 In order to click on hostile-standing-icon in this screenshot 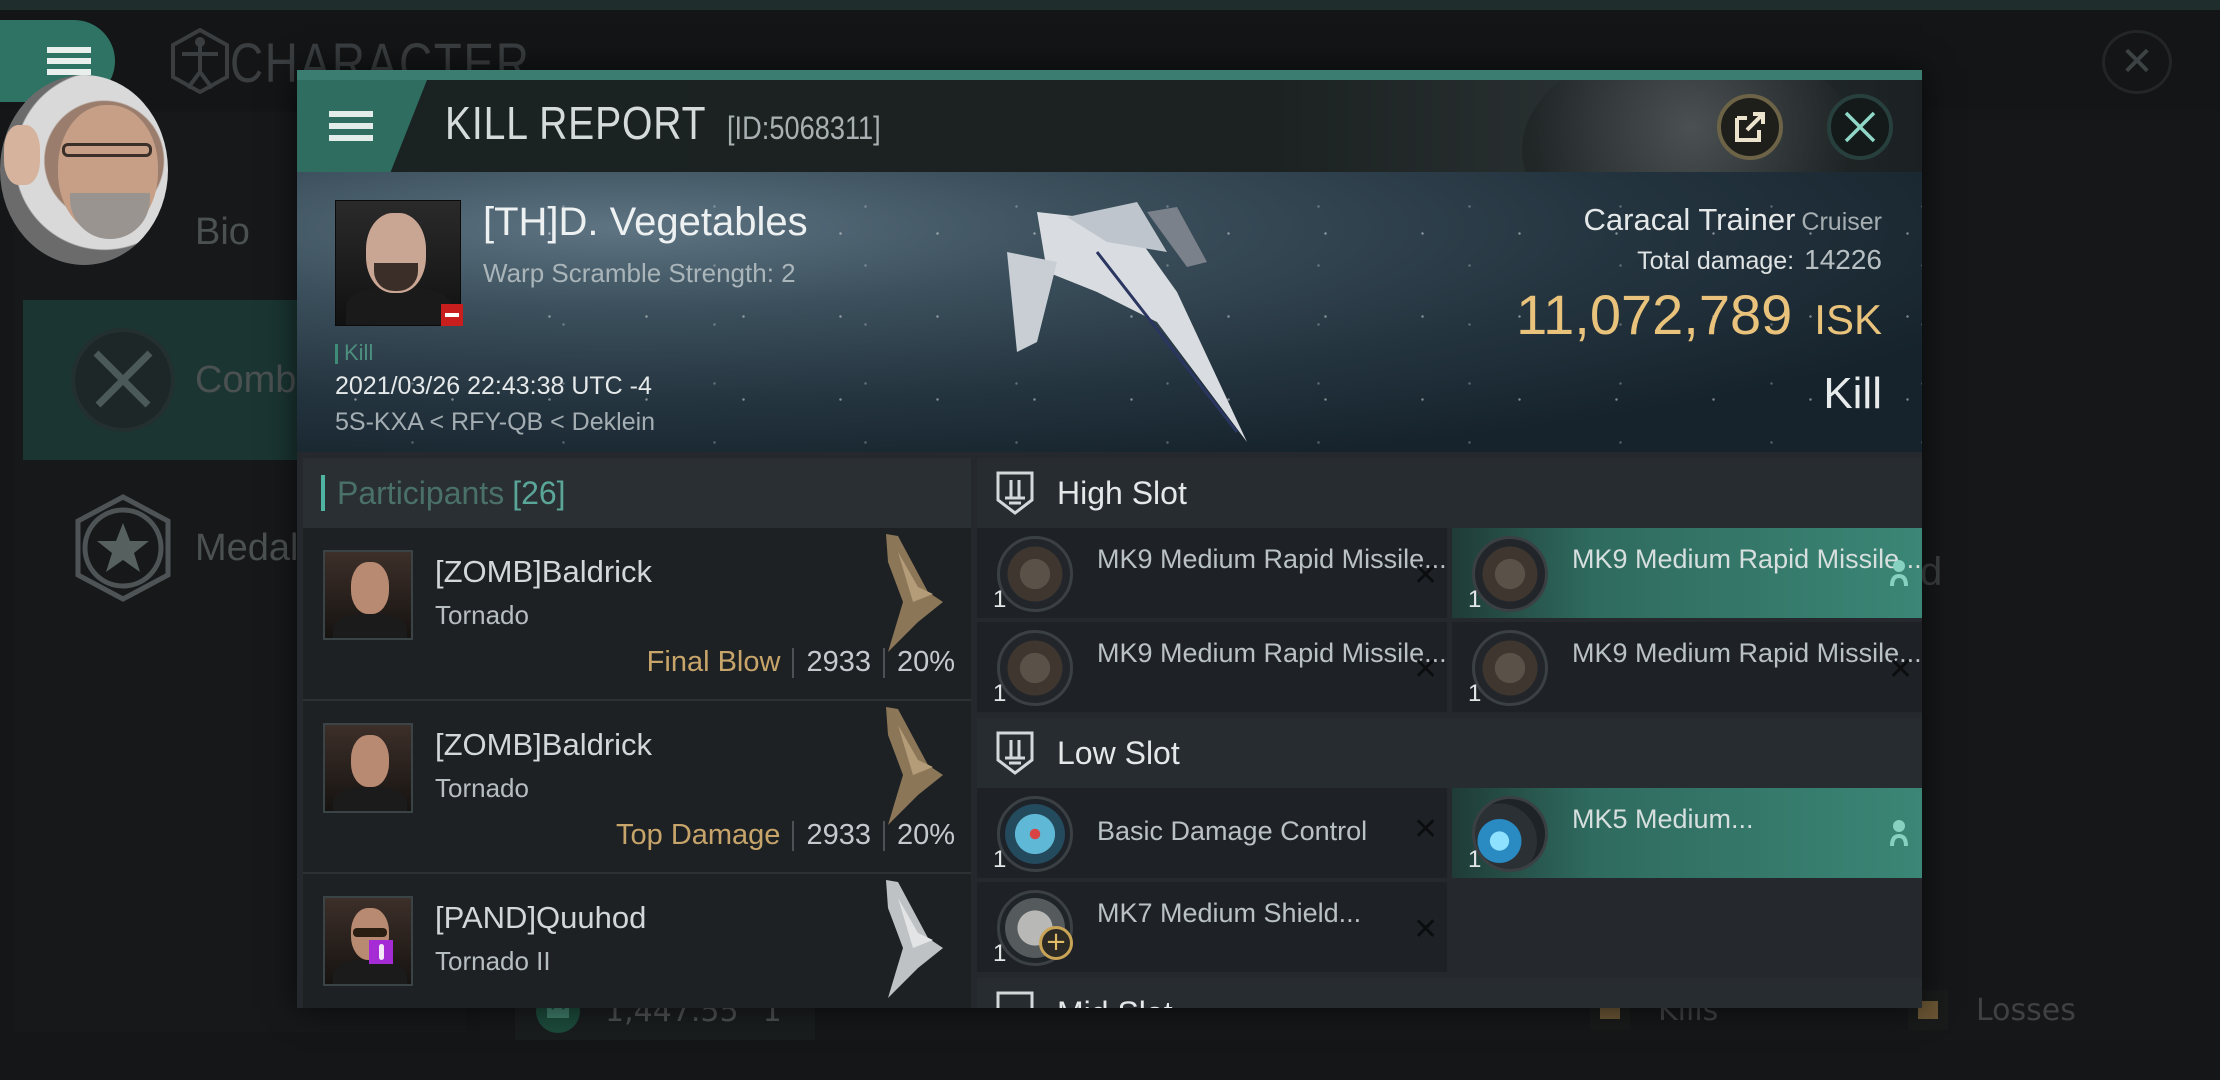, I will do `click(452, 315)`.